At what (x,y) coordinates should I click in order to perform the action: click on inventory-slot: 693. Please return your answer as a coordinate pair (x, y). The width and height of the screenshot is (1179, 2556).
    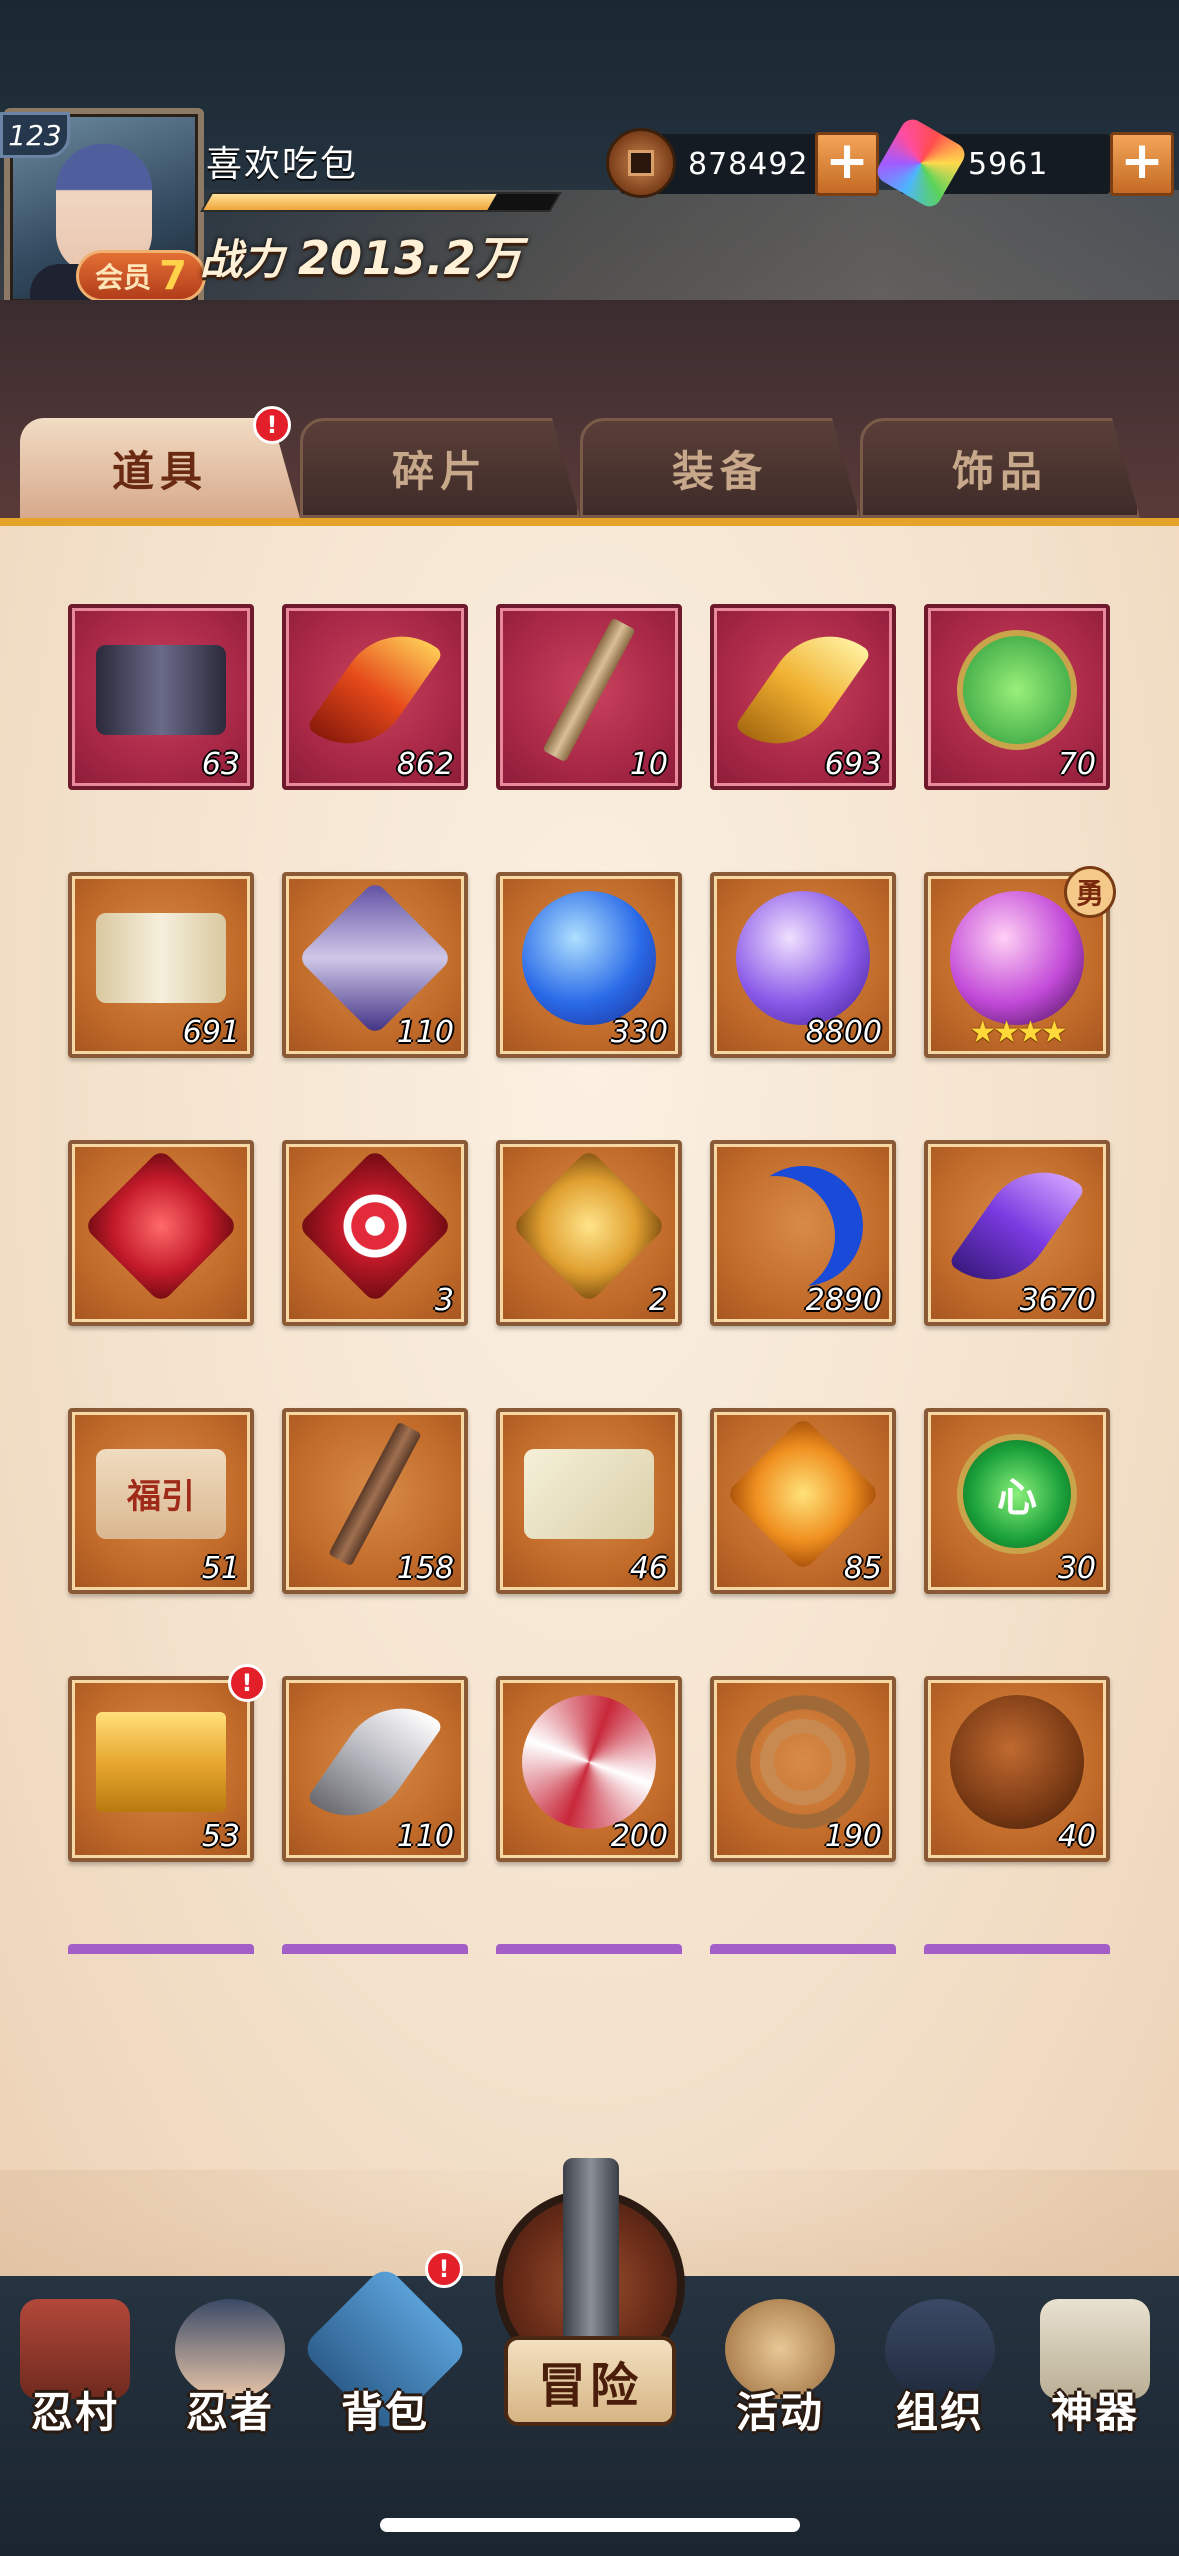
    Looking at the image, I should click on (803, 697).